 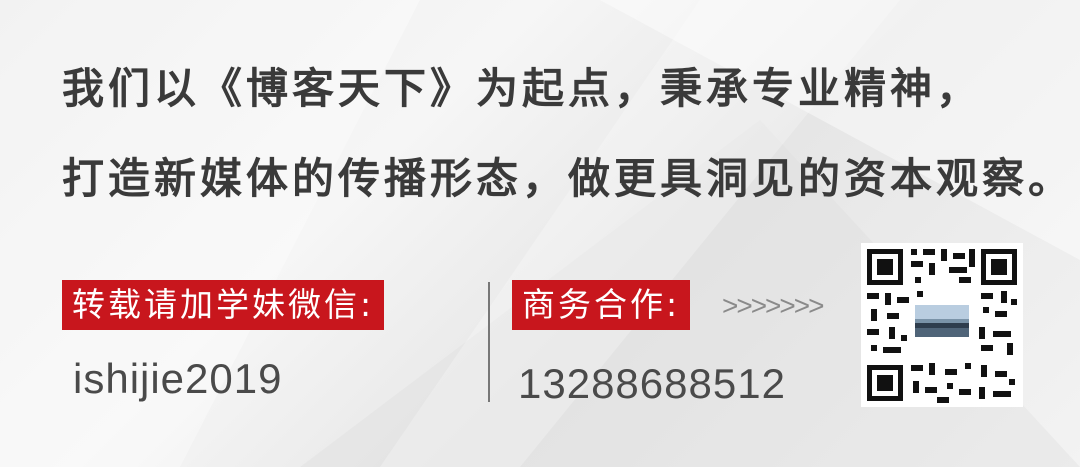 What do you see at coordinates (652, 383) in the screenshot?
I see `business-phone: 13288688512` at bounding box center [652, 383].